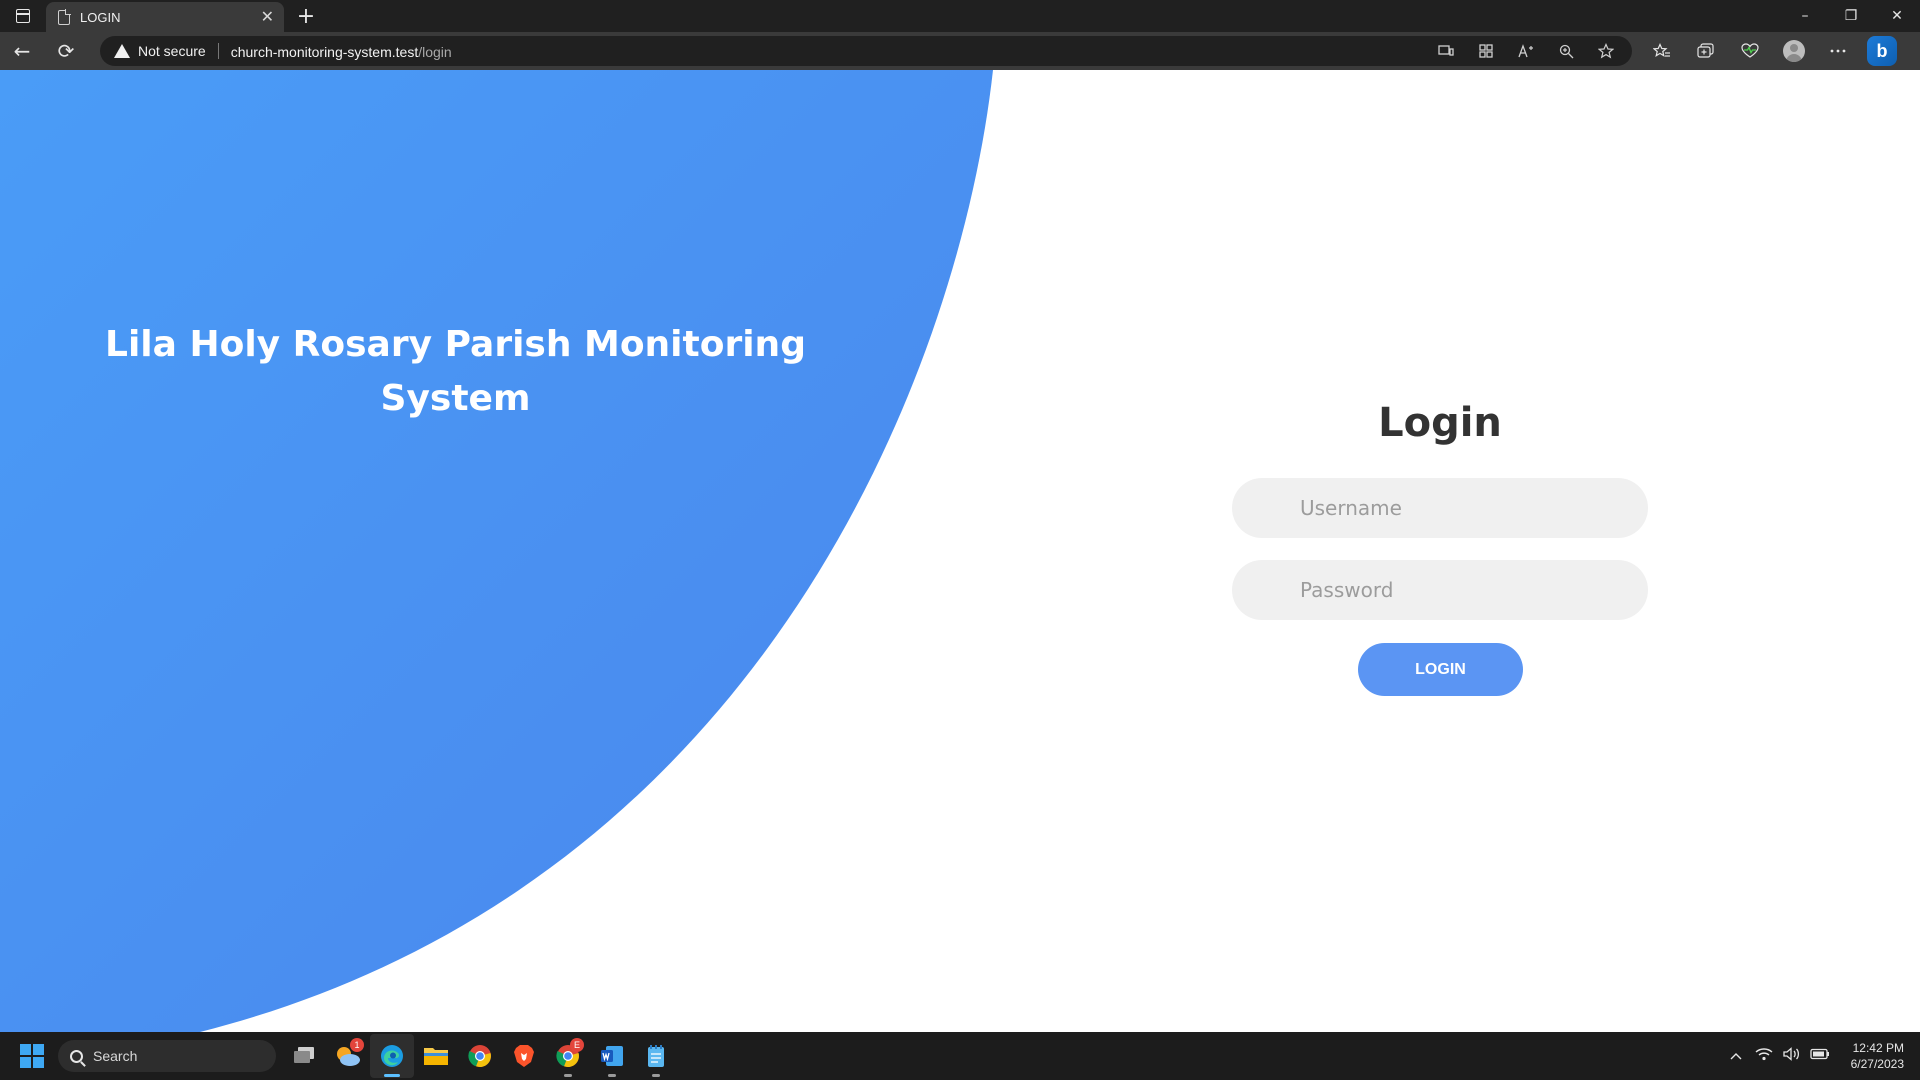 The width and height of the screenshot is (1920, 1080). I want to click on password-input, so click(1440, 590).